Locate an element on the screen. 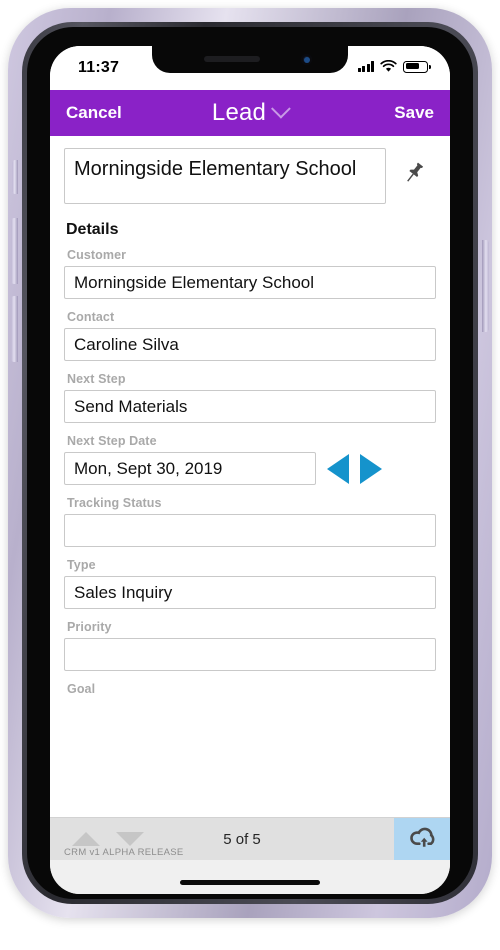 This screenshot has width=500, height=950. status-bar-time: 11:37 is located at coordinates (99, 67).